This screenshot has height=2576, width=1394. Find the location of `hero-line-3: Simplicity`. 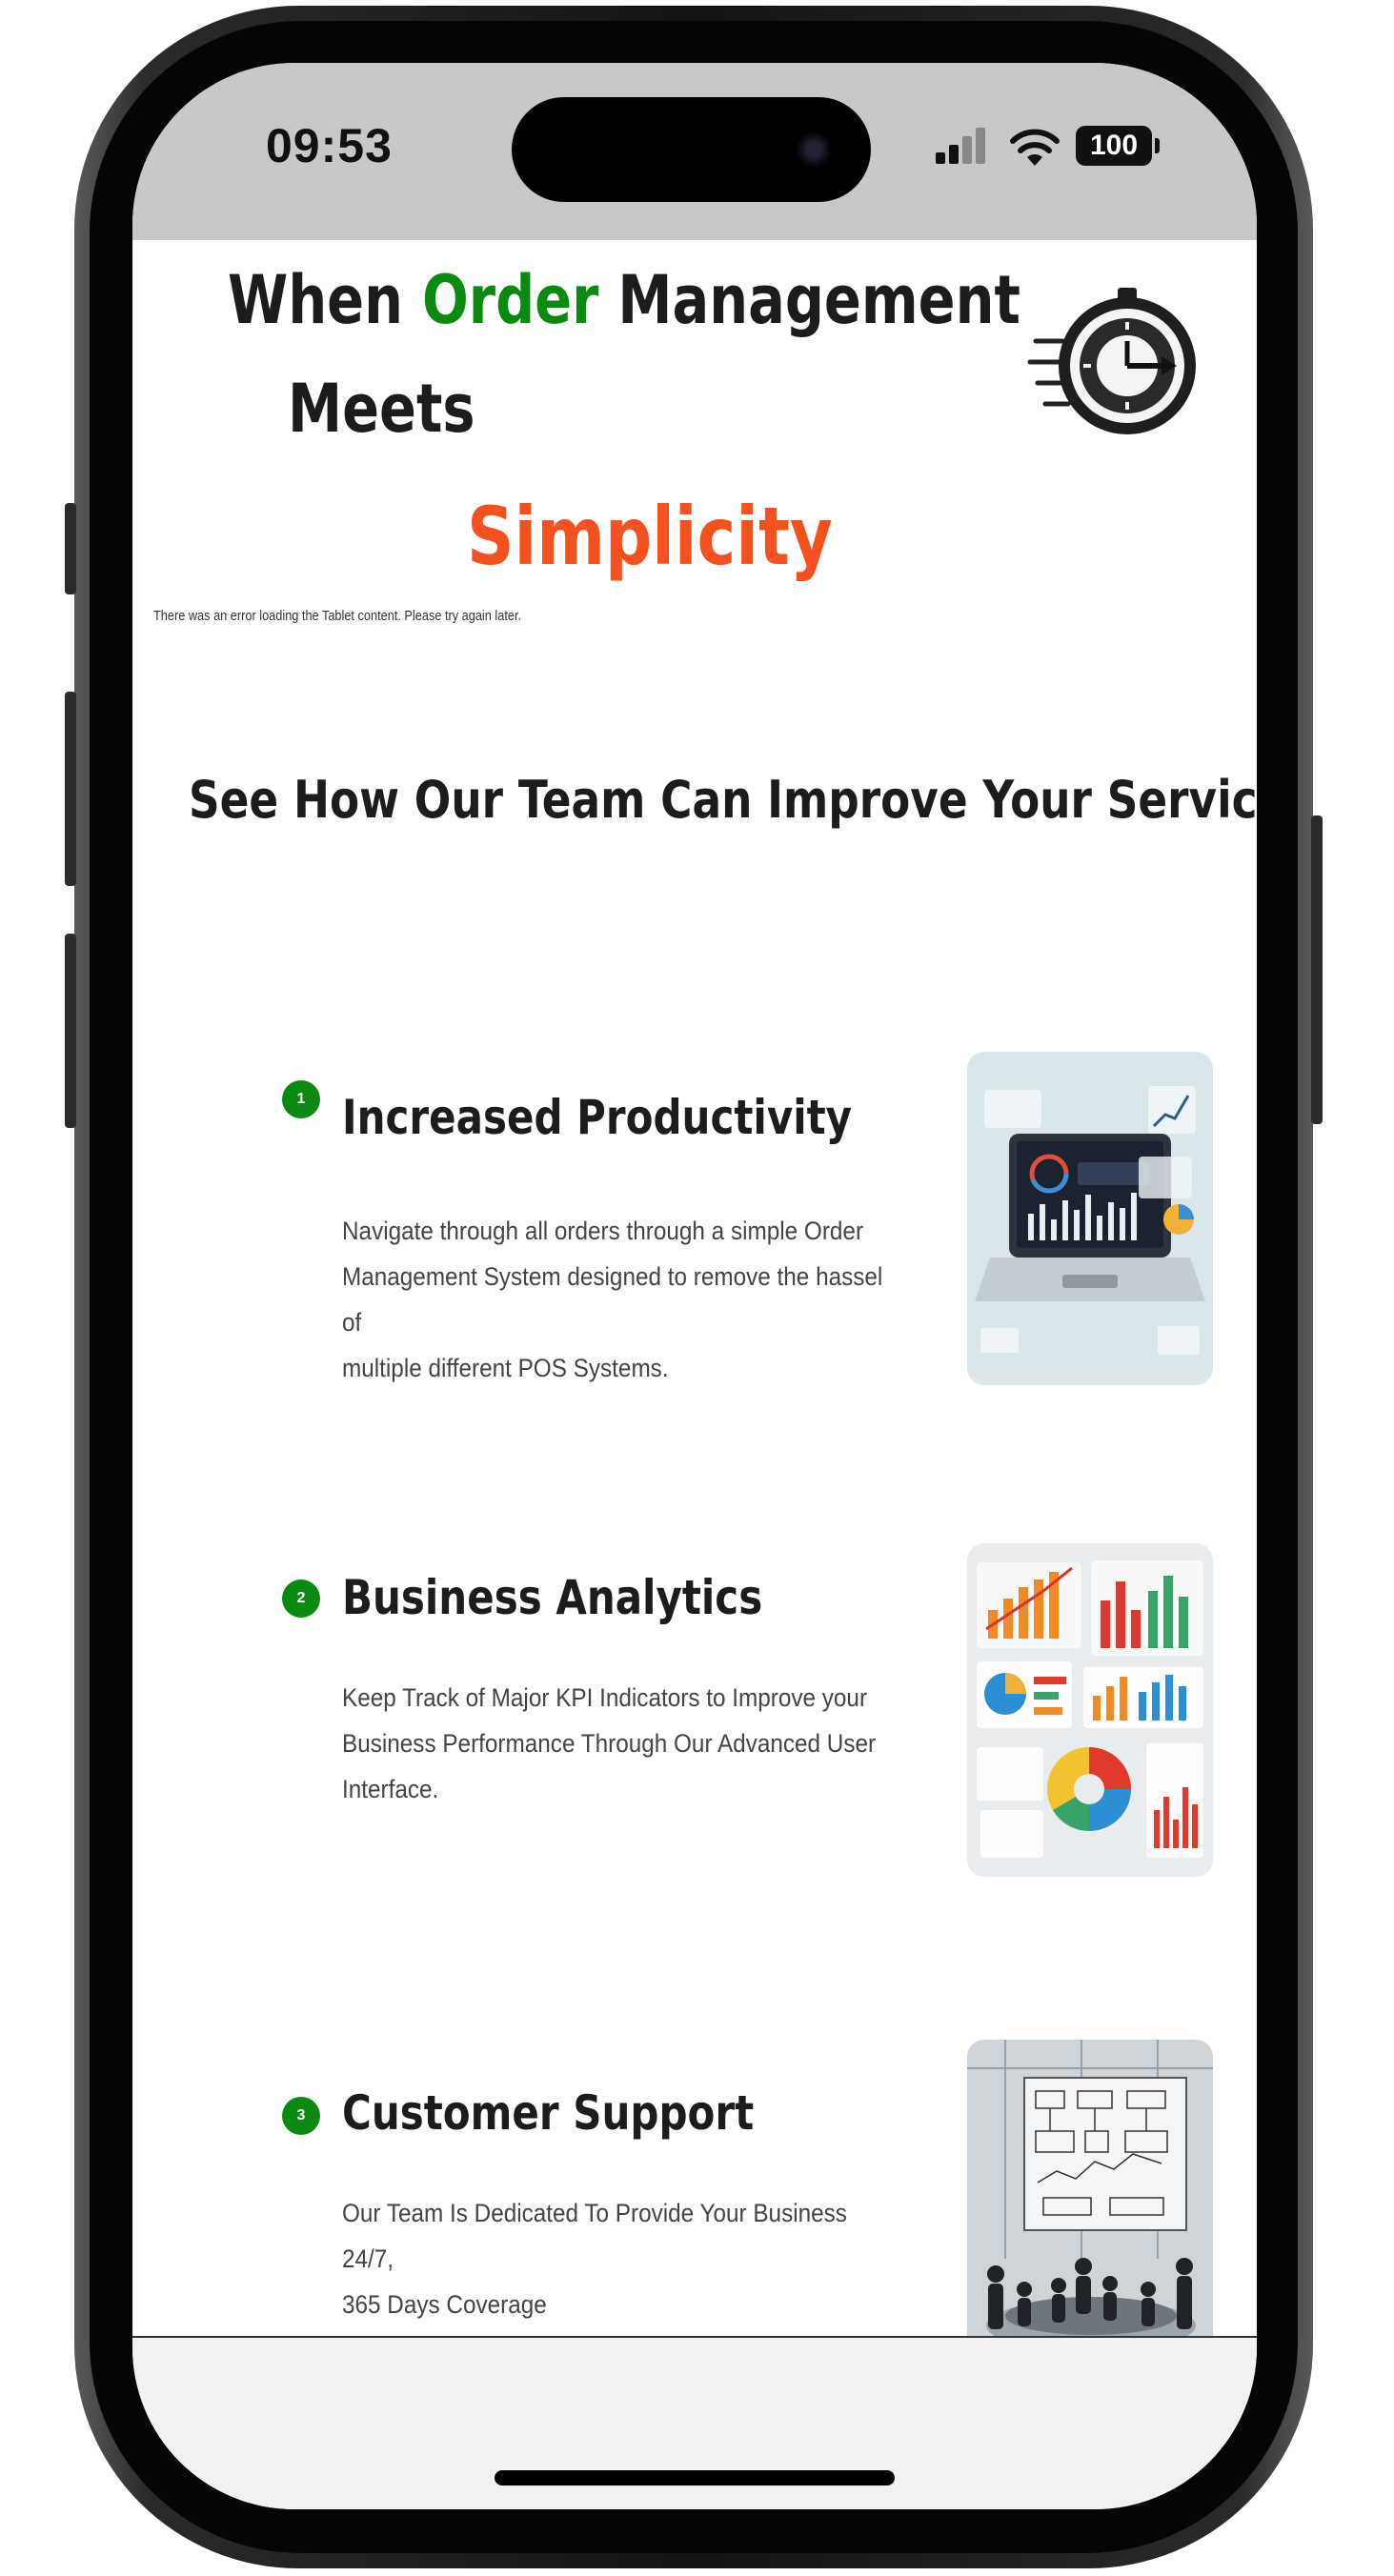

hero-line-3: Simplicity is located at coordinates (650, 537).